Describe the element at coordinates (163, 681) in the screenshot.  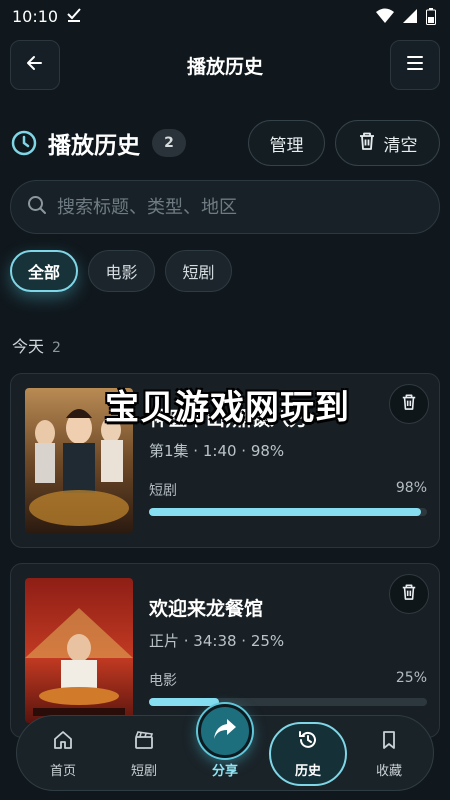
I see `item-type: 电影` at that location.